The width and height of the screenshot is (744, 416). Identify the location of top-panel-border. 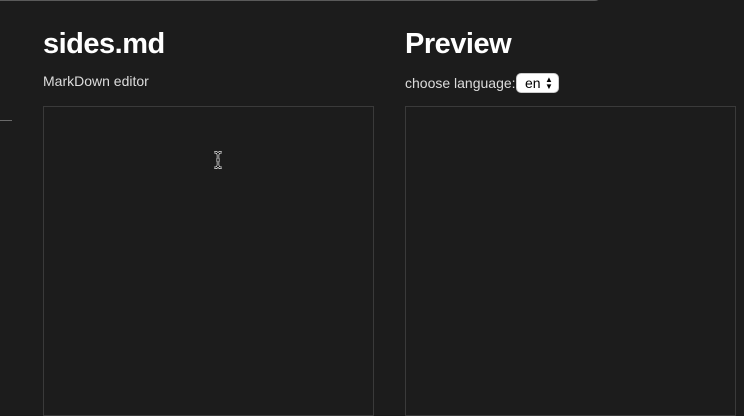
(300, 0).